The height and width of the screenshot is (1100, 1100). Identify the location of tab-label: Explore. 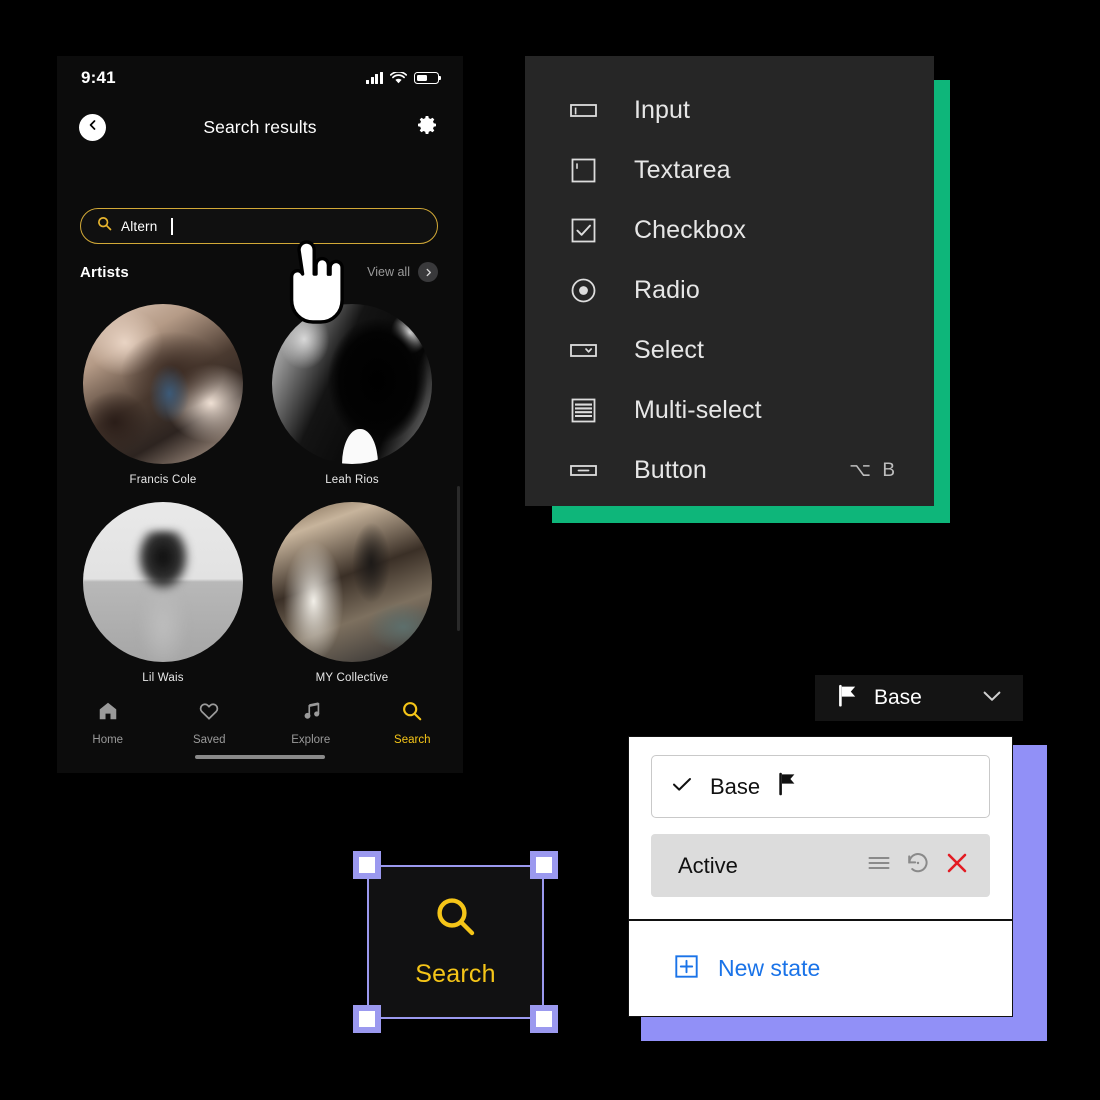
(311, 740).